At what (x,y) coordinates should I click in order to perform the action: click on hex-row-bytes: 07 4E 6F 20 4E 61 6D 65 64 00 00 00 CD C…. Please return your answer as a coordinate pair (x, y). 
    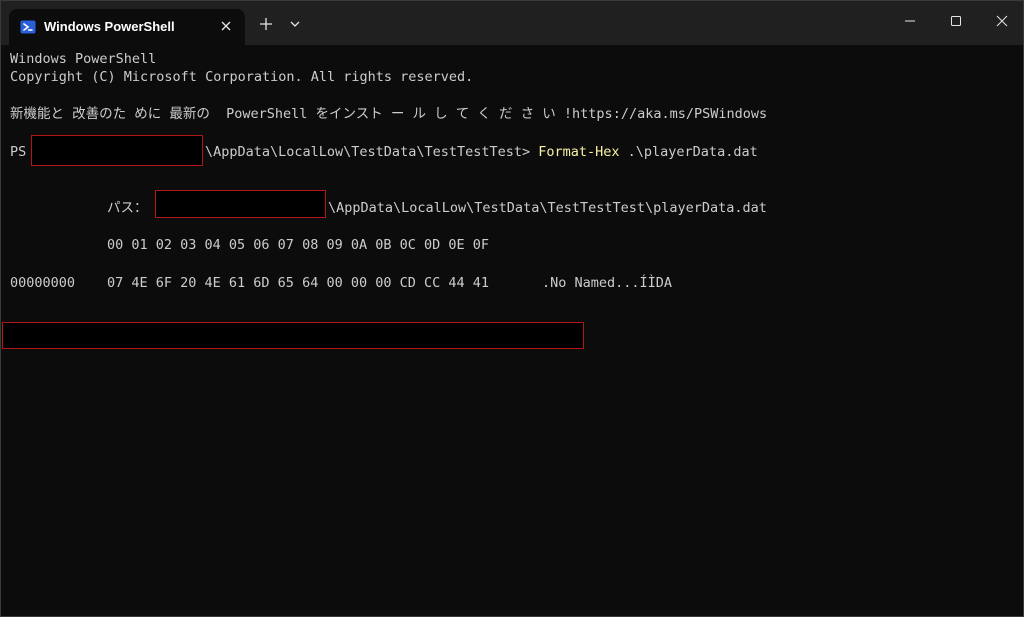
    Looking at the image, I should click on (298, 283).